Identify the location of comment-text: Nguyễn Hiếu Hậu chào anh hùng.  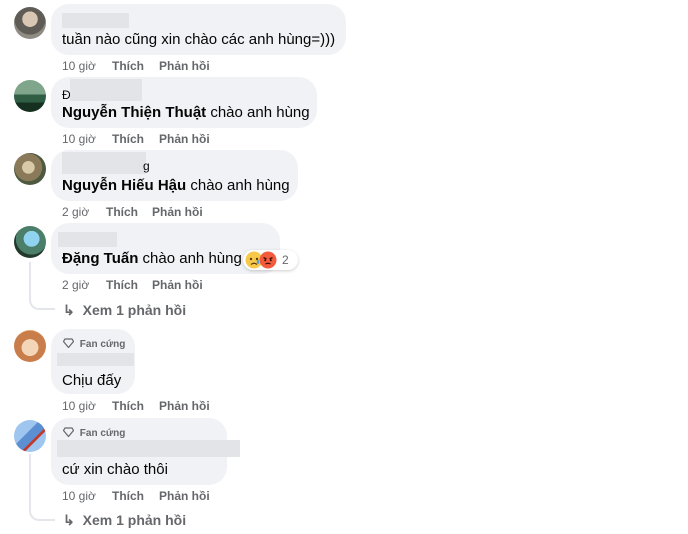
(176, 186).